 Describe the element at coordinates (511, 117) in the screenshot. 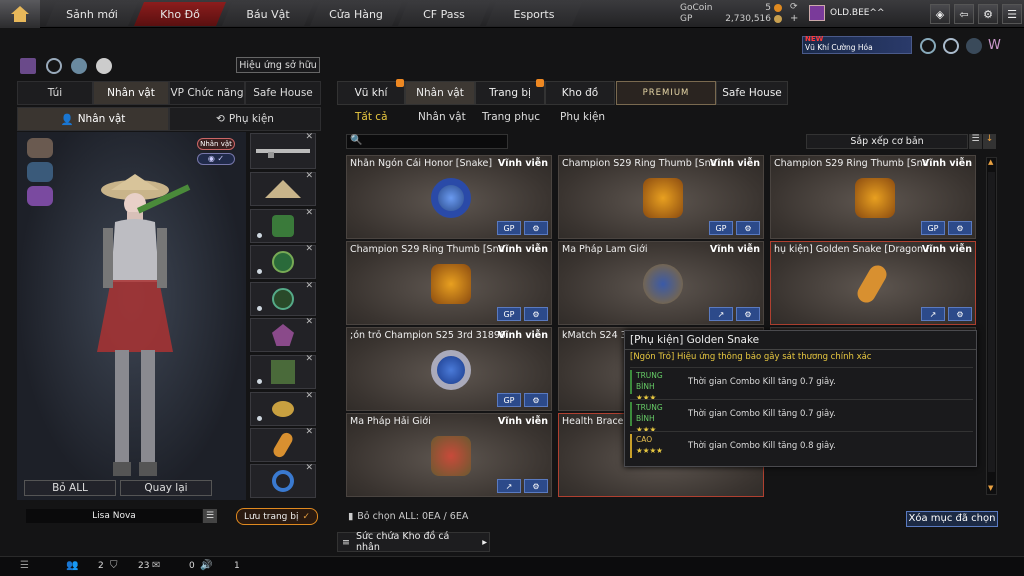

I see `subtab-outfits: Trang phục` at that location.